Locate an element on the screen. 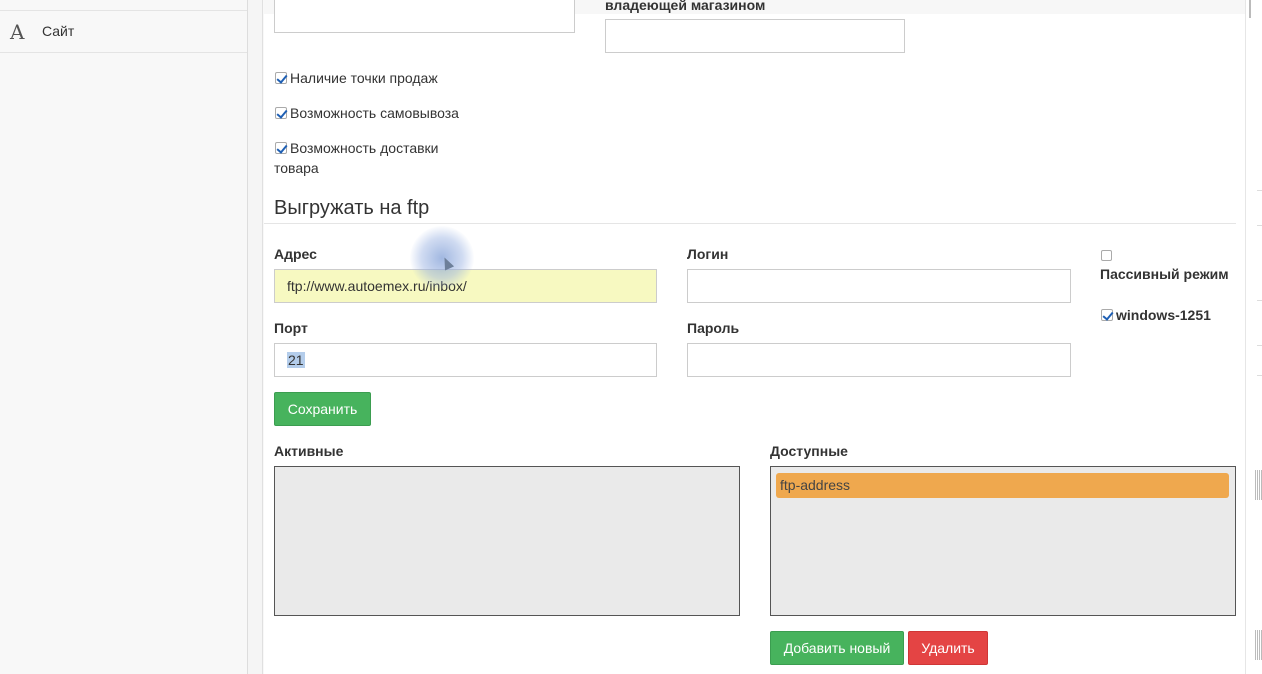 The height and width of the screenshot is (674, 1262). checkbox-pickup: Возможность самовывоза is located at coordinates (374, 113).